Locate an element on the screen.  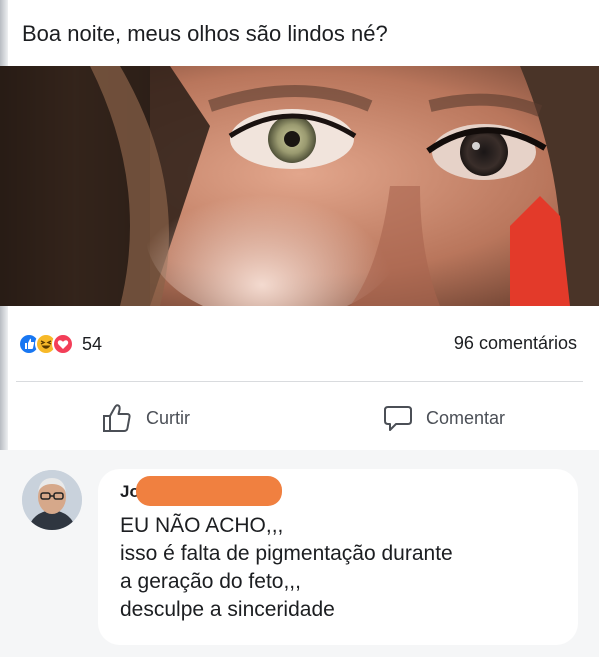
comment-bubble-icon is located at coordinates (398, 418).